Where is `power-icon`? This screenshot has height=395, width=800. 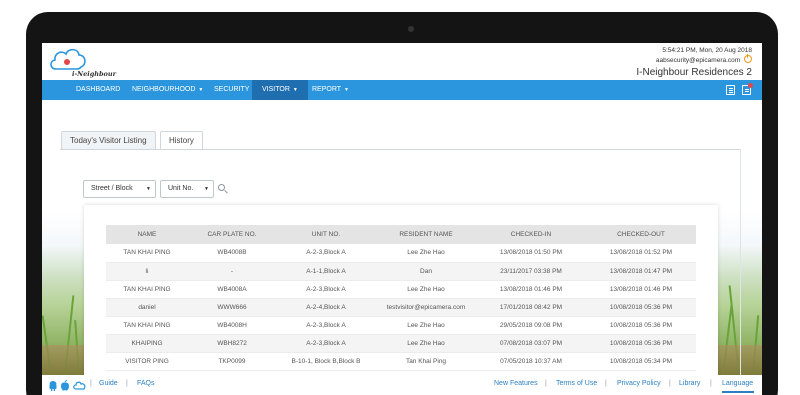
power-icon is located at coordinates (748, 58).